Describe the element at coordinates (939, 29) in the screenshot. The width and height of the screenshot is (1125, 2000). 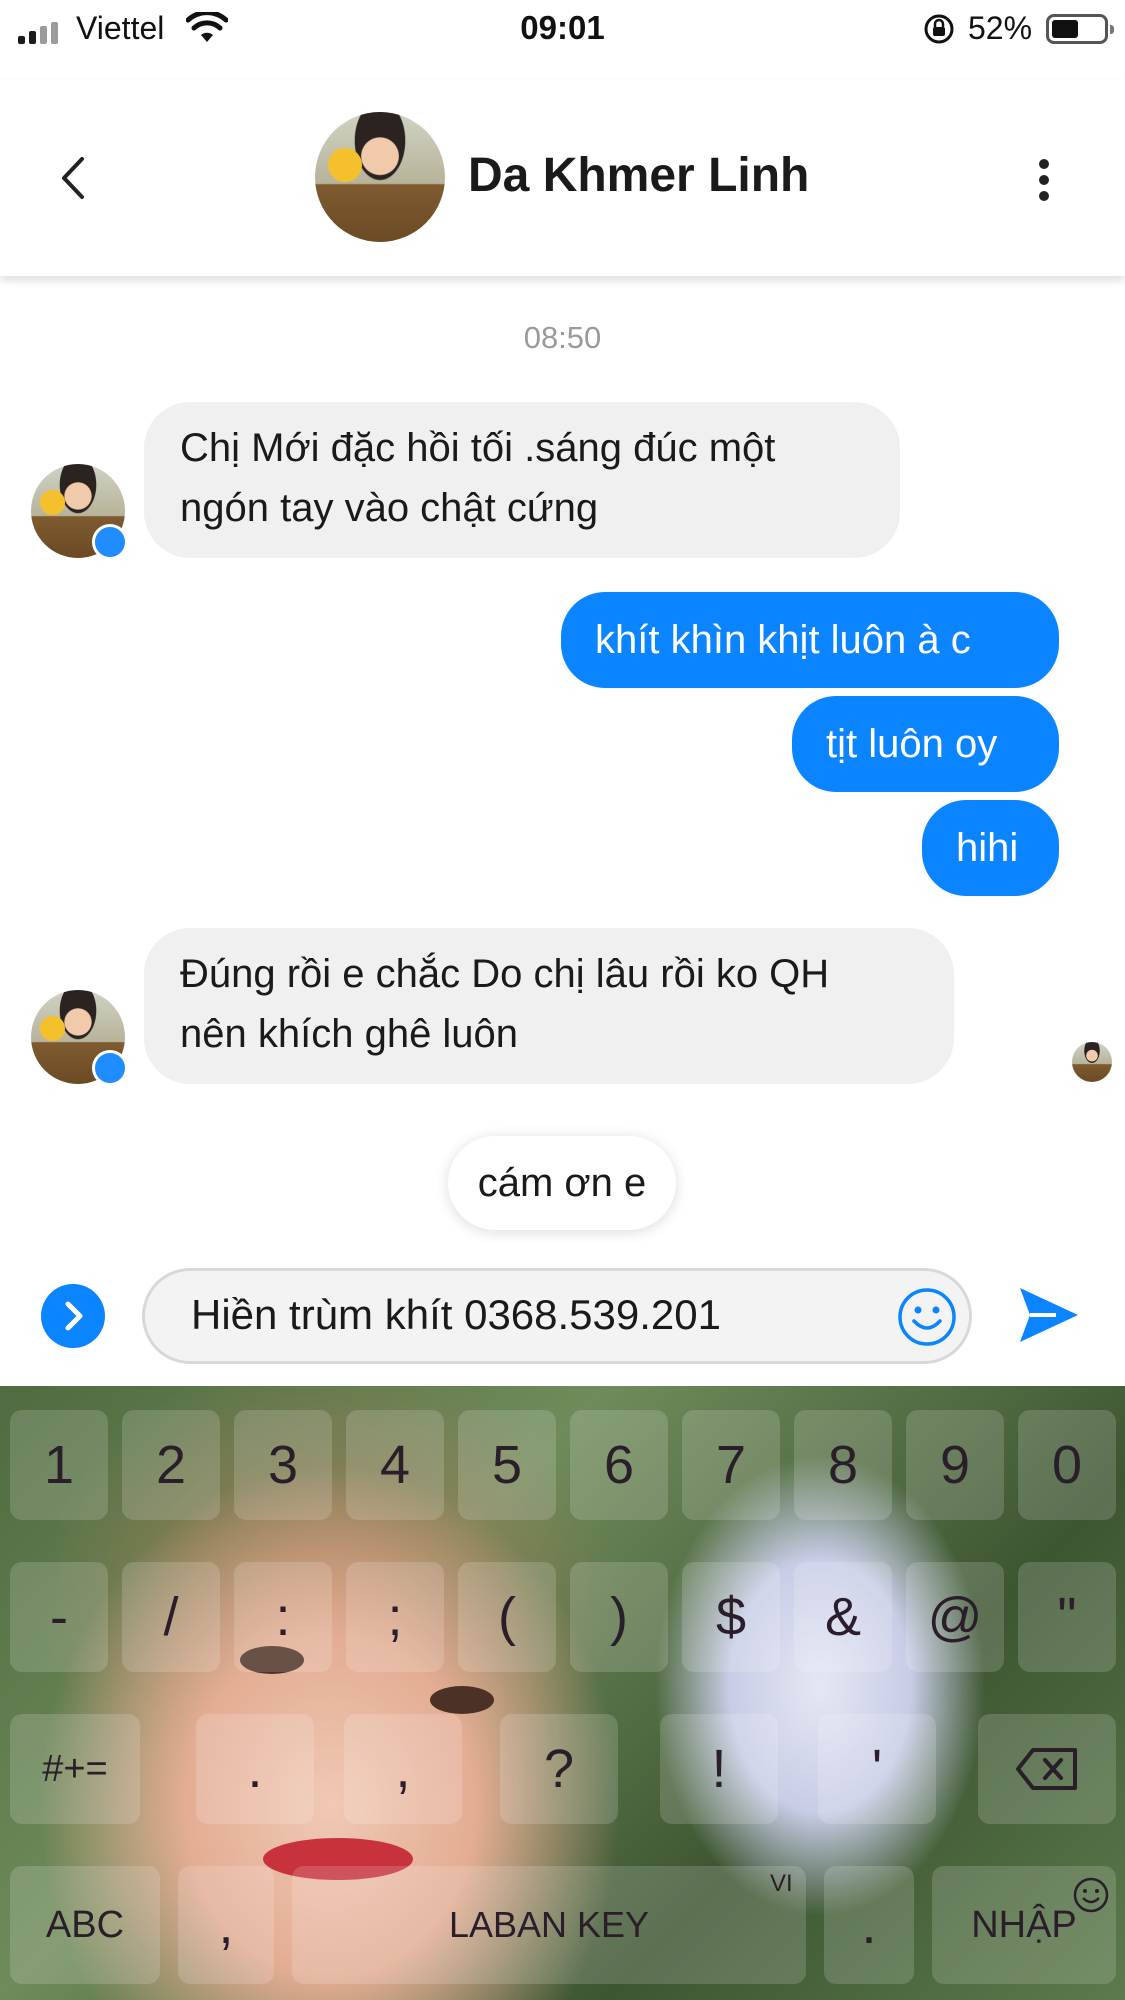
I see `orientation-lock-icon` at that location.